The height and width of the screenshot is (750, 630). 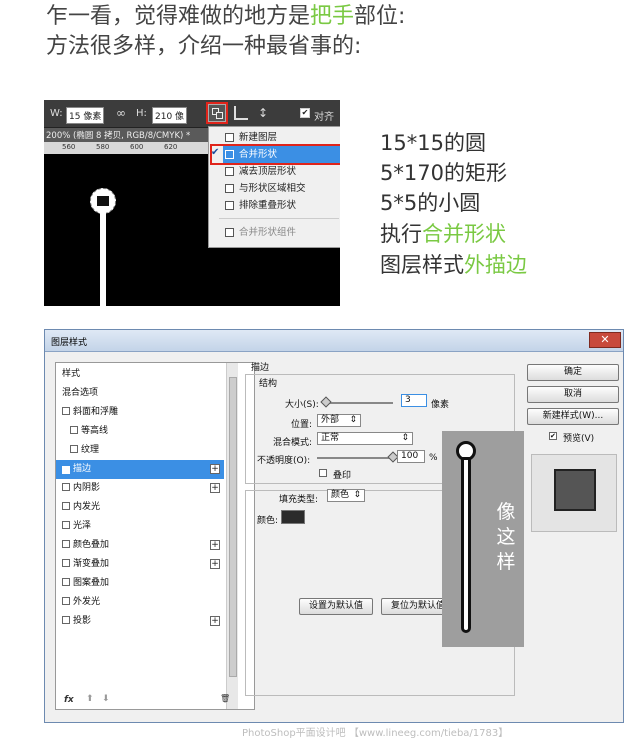 I want to click on preview-label: 预览(V), so click(x=579, y=439).